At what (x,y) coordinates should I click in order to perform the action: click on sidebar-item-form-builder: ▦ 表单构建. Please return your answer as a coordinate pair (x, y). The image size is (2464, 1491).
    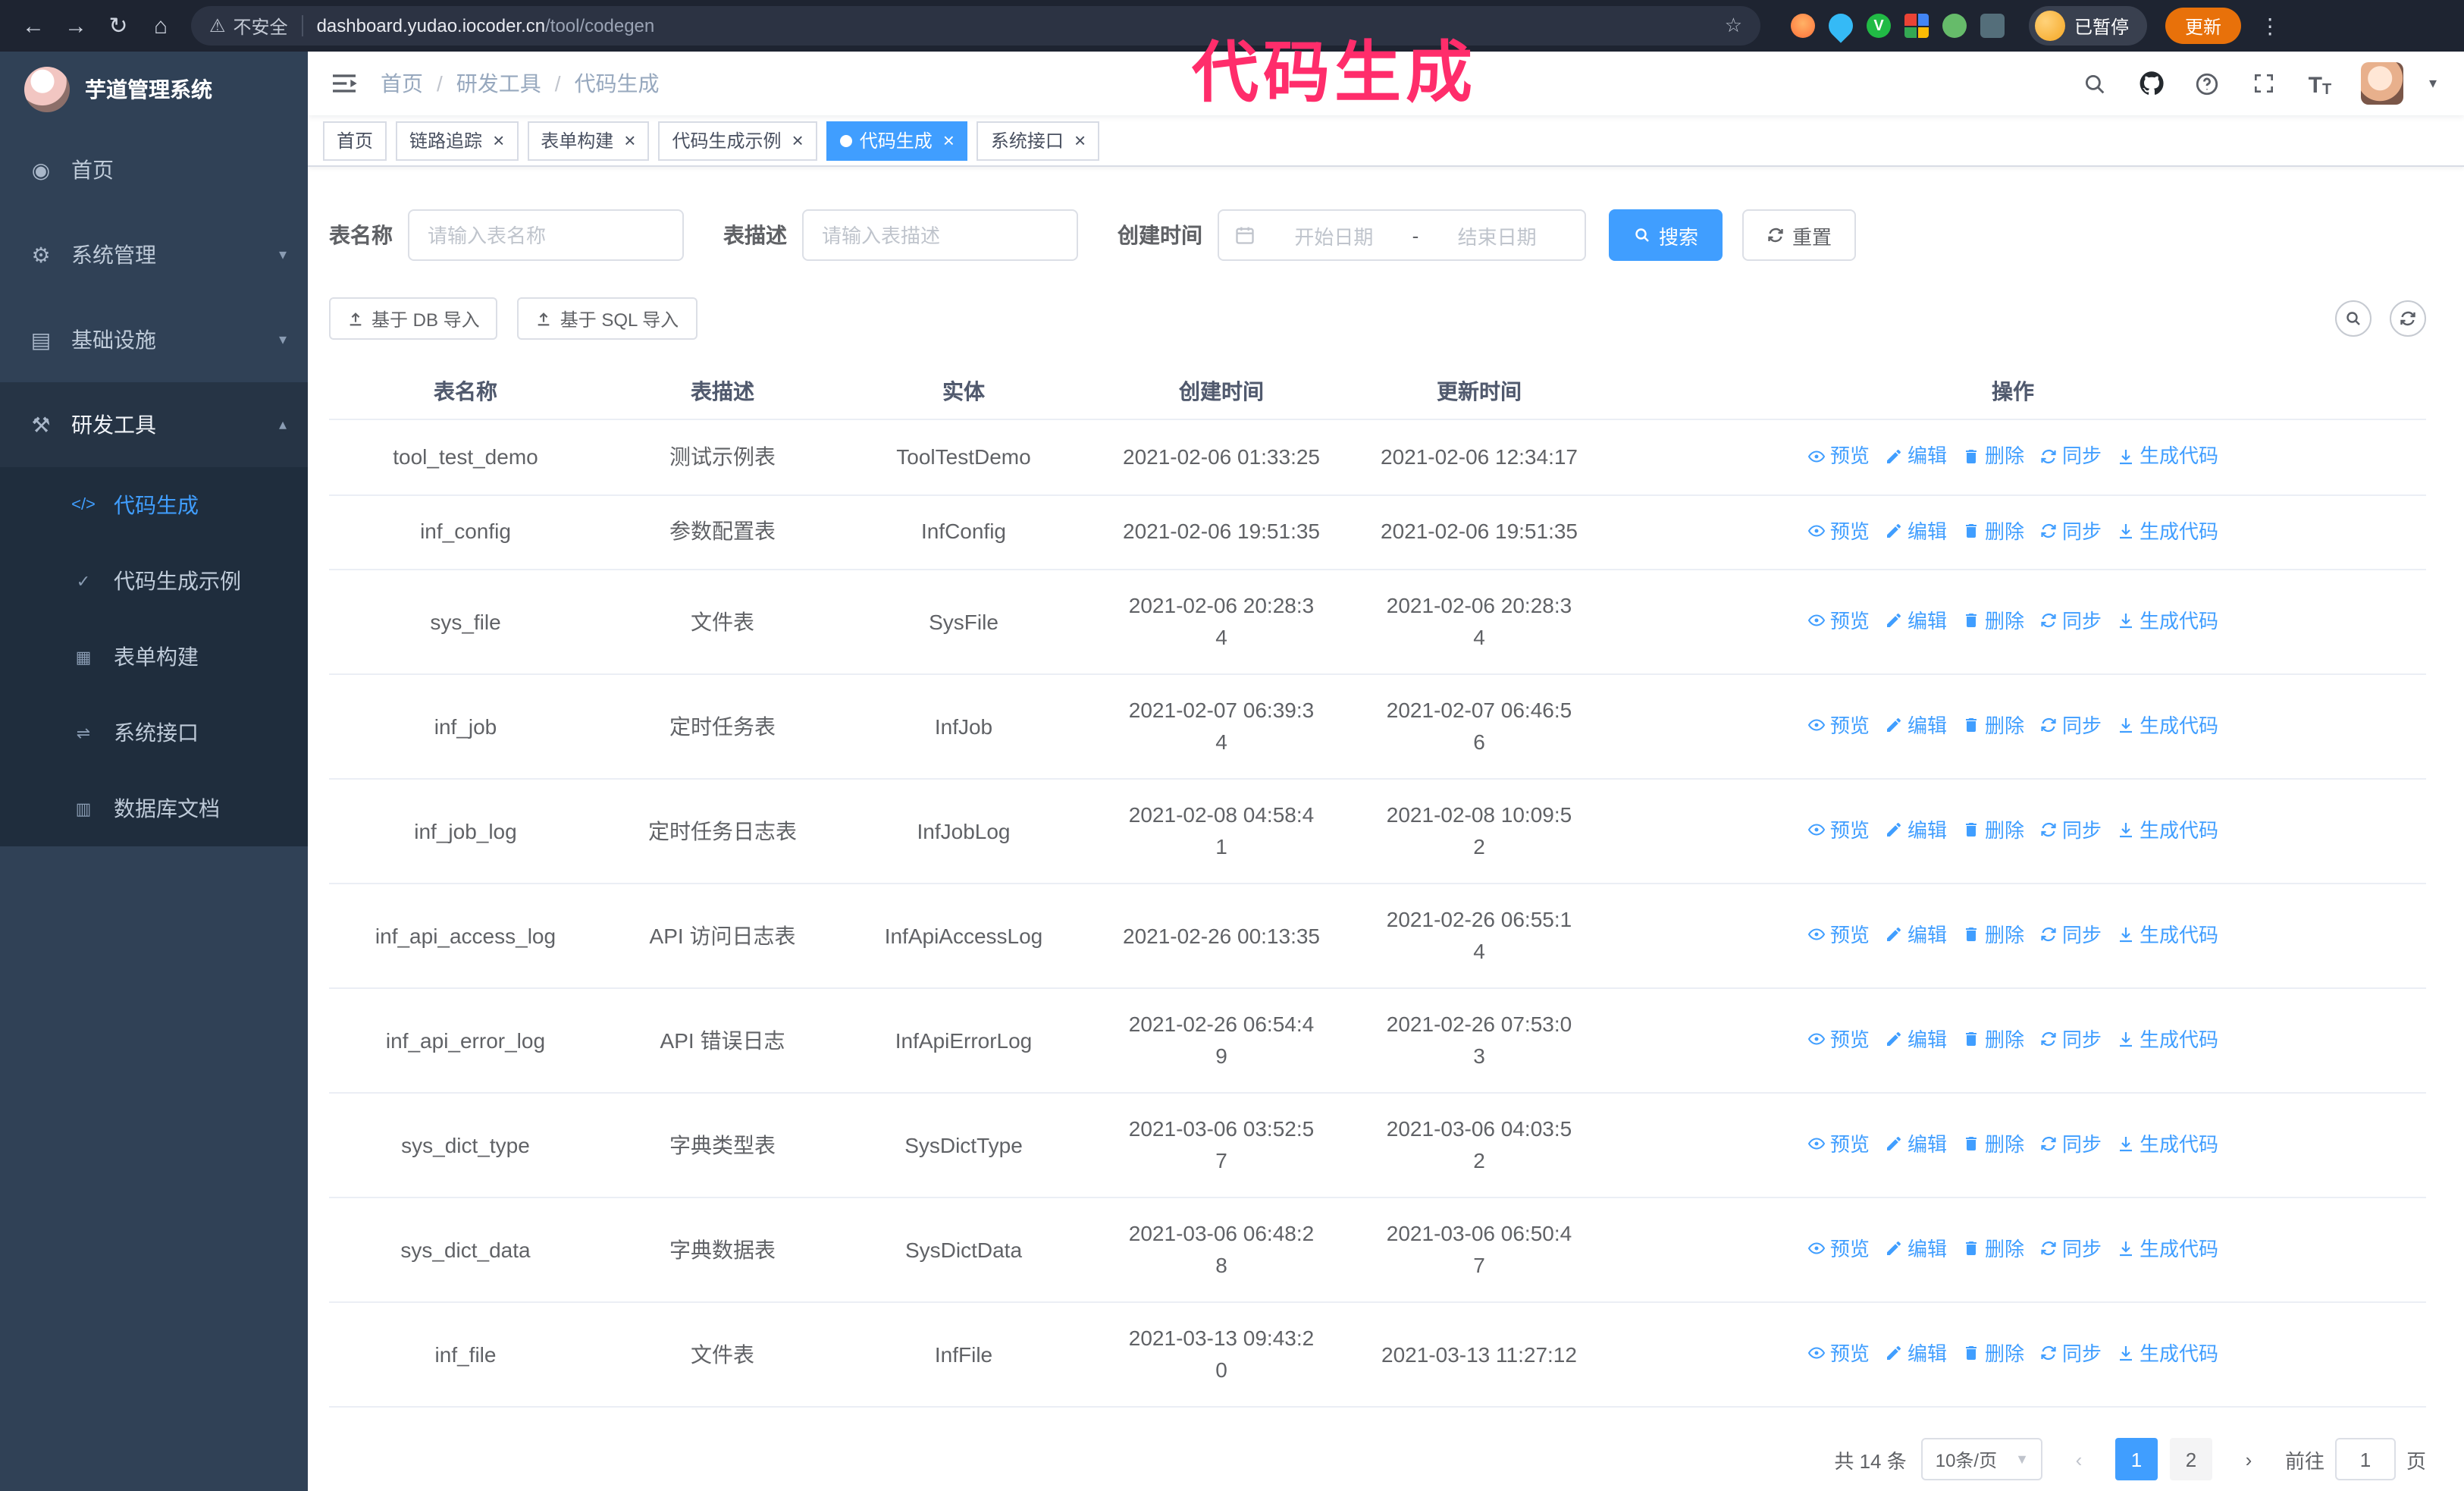
    Looking at the image, I should click on (154, 657).